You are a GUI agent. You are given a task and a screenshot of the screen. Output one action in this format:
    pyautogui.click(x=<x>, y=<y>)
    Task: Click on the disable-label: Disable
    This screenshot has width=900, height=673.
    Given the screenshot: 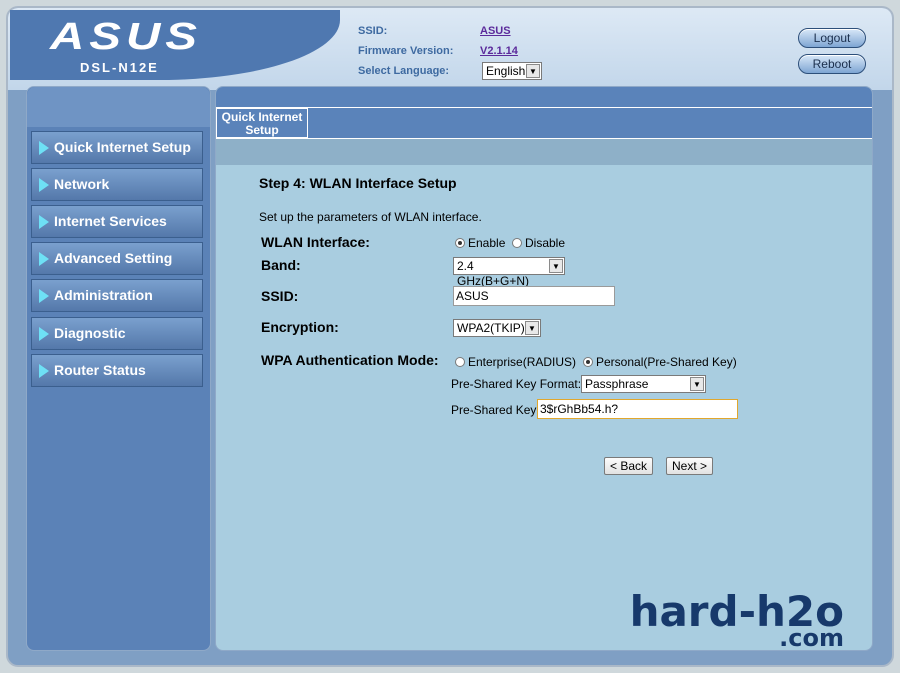 What is the action you would take?
    pyautogui.click(x=545, y=243)
    